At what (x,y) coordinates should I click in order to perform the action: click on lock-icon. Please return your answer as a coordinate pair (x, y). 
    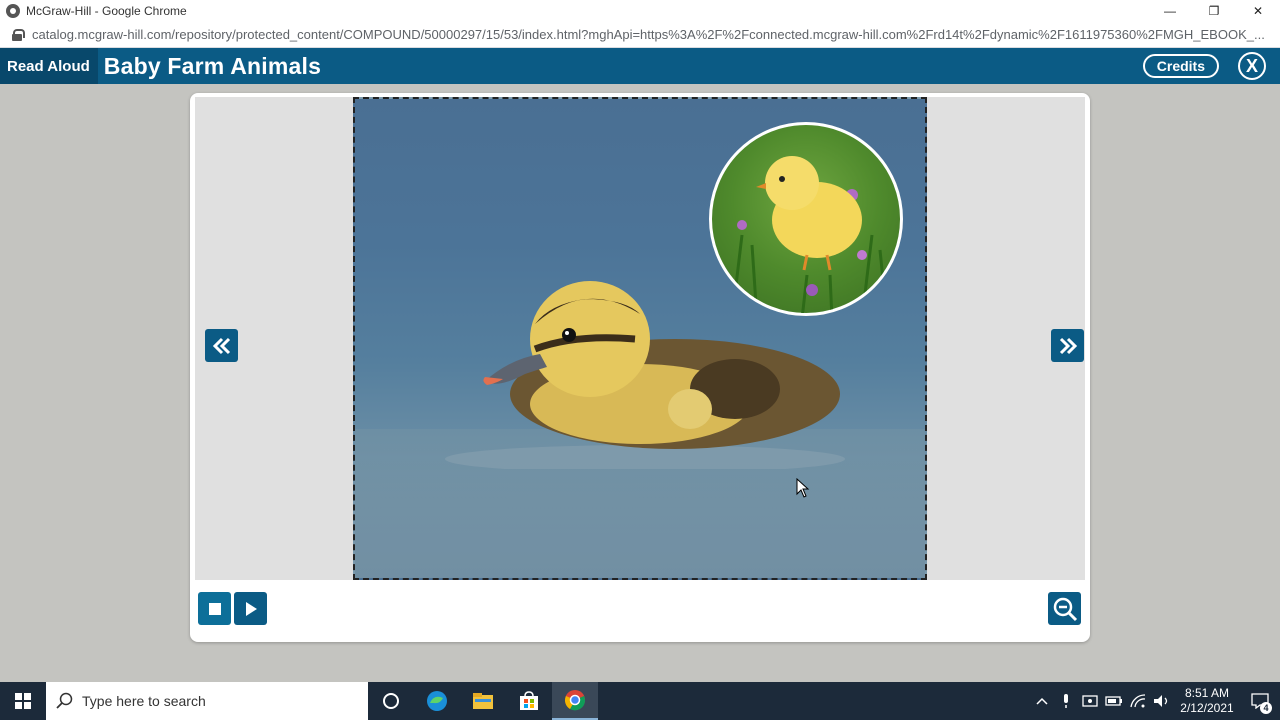
    Looking at the image, I should click on (18, 34).